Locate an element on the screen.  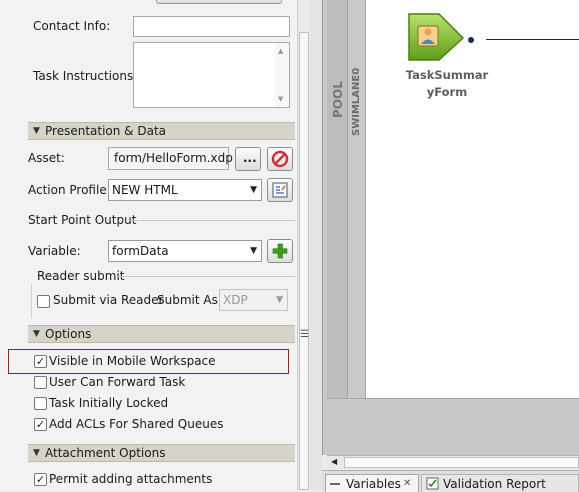
pool-label: POOL is located at coordinates (338, 99).